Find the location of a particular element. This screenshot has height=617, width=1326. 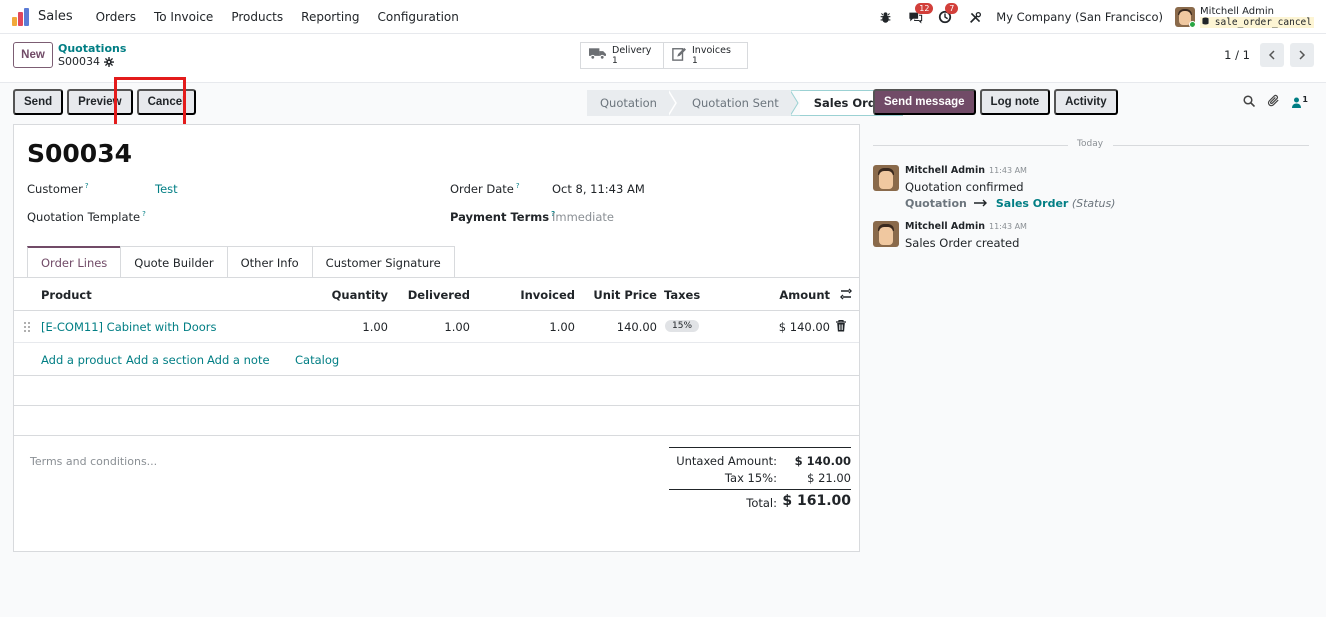

add-section-link: Add a section is located at coordinates (165, 360).